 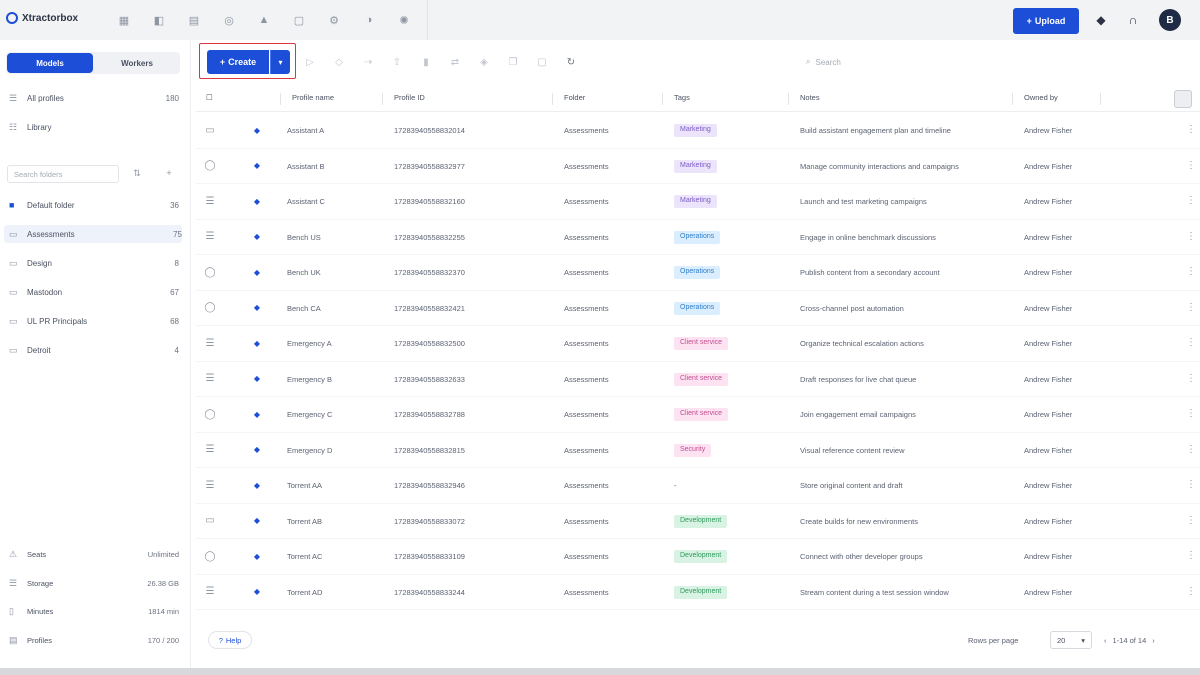 What do you see at coordinates (1101, 20) in the screenshot?
I see `notification-icon: ◆` at bounding box center [1101, 20].